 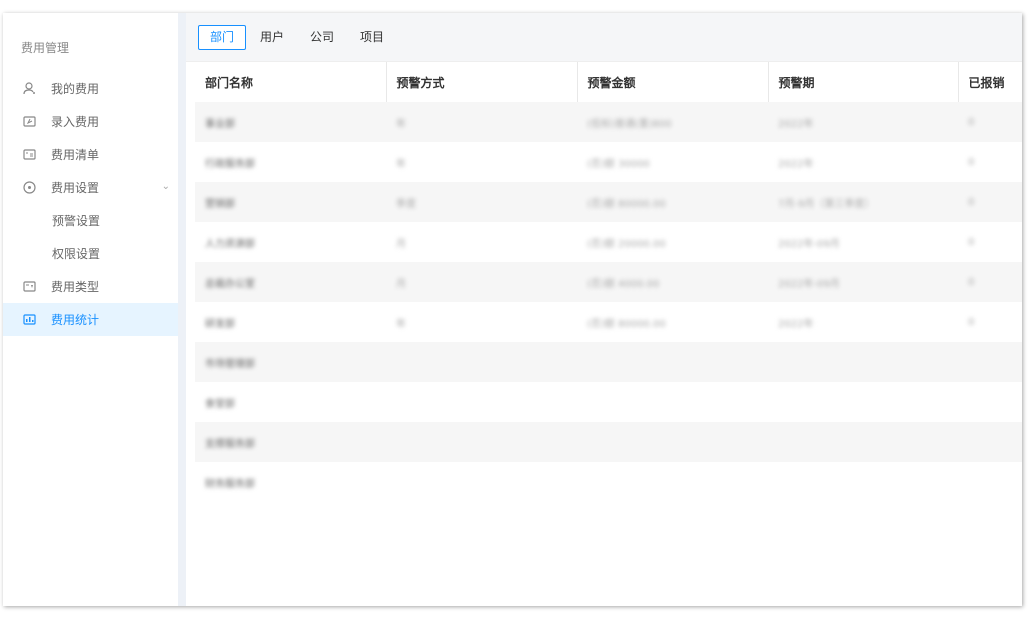 What do you see at coordinates (29, 187) in the screenshot?
I see `settings-icon` at bounding box center [29, 187].